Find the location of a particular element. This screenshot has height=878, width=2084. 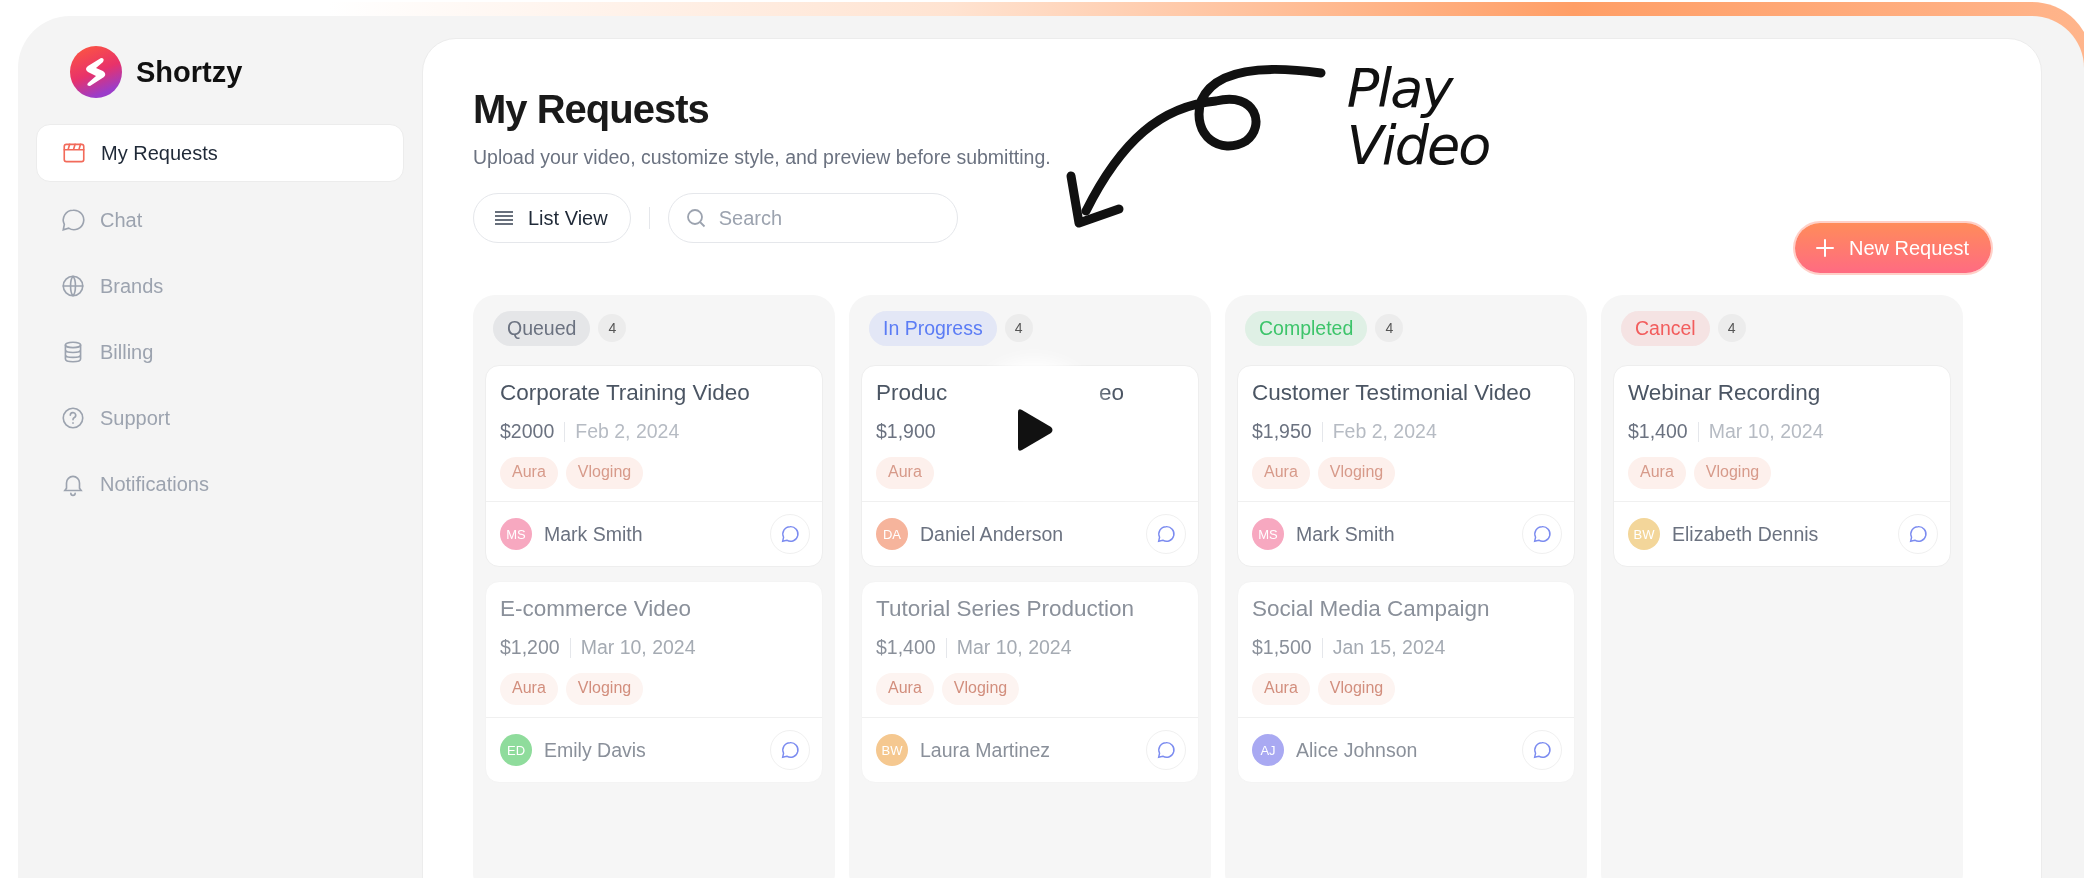

request-card: Corporate Training Video $2000 Feb 2, 2024 Aura Vloging MS Mark Smith is located at coordinates (654, 466).